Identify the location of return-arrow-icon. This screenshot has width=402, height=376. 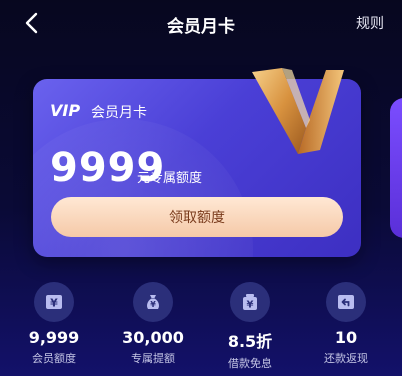
(346, 302).